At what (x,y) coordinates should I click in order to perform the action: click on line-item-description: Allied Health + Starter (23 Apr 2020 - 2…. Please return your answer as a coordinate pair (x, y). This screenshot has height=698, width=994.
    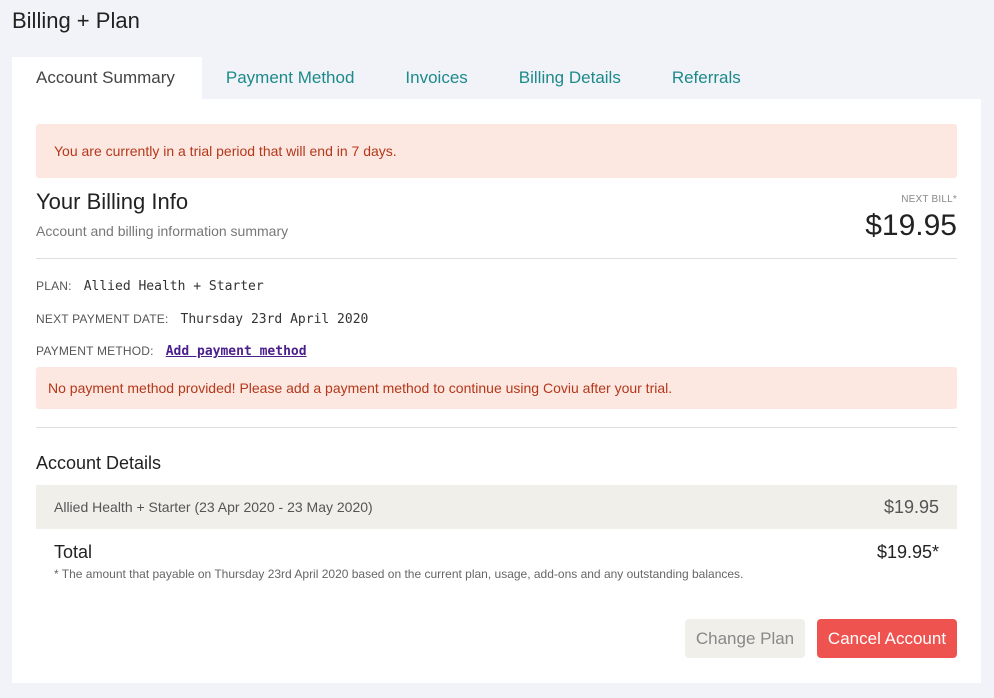
    Looking at the image, I should click on (213, 507).